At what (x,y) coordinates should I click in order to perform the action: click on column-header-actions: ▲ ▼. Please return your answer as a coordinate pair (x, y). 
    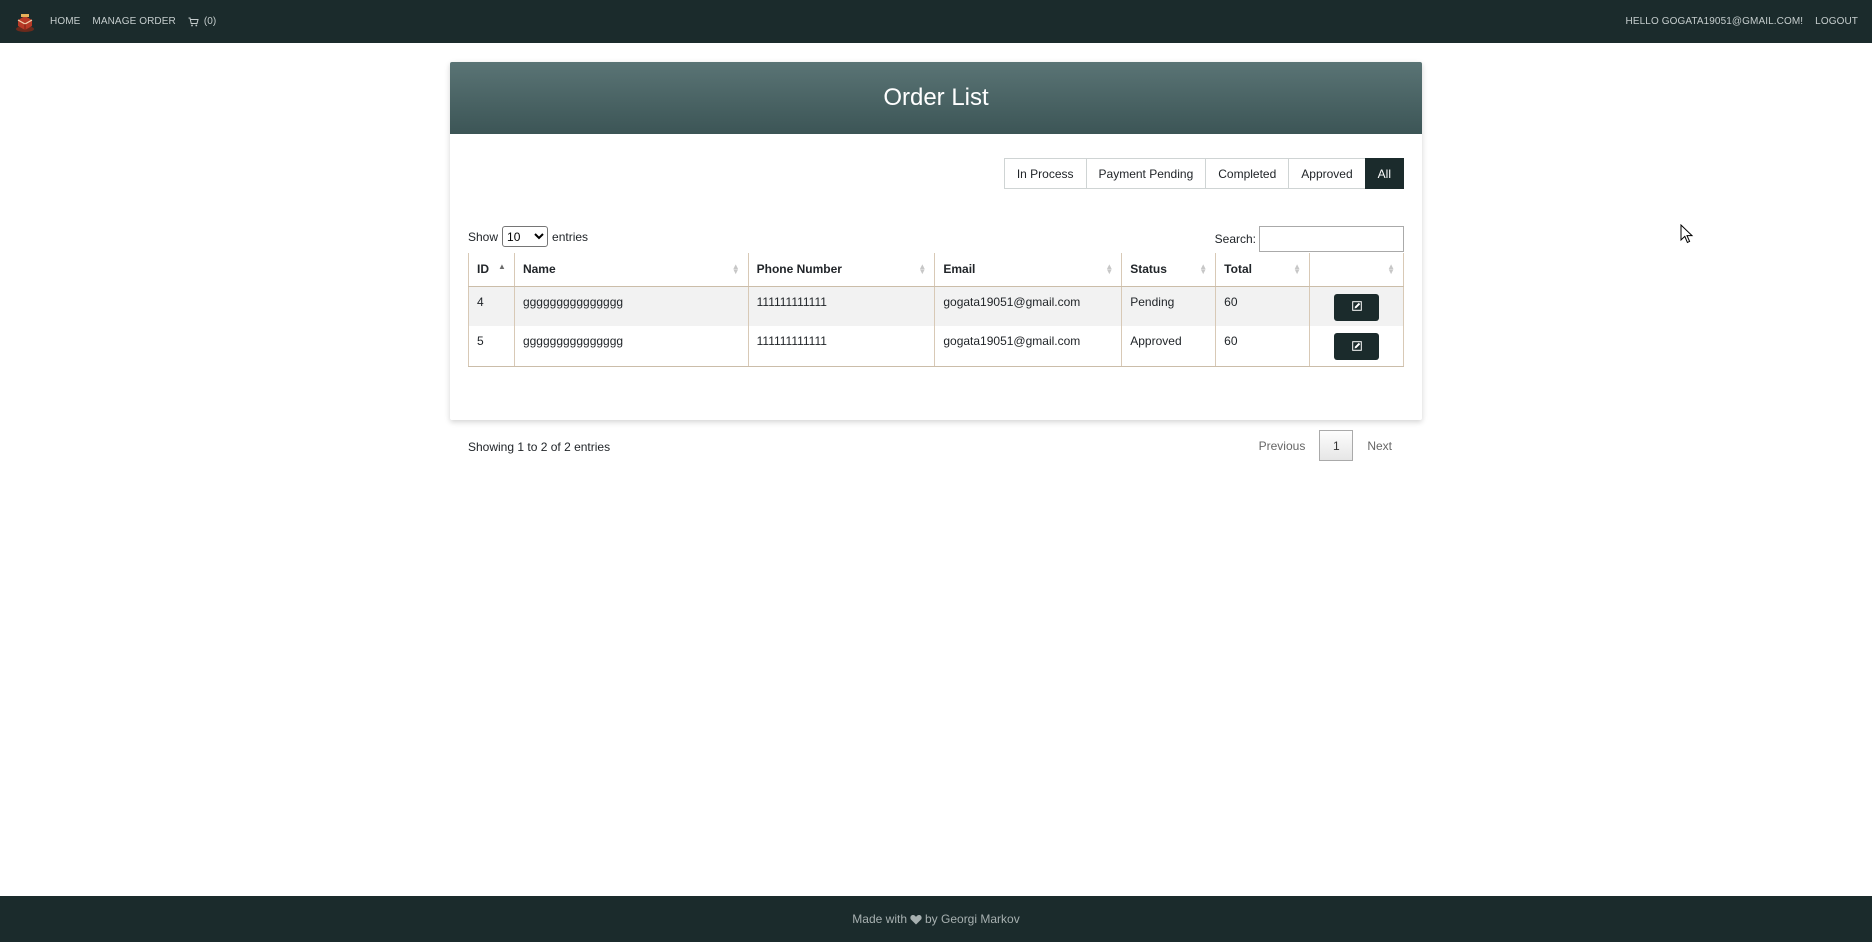
    Looking at the image, I should click on (1356, 270).